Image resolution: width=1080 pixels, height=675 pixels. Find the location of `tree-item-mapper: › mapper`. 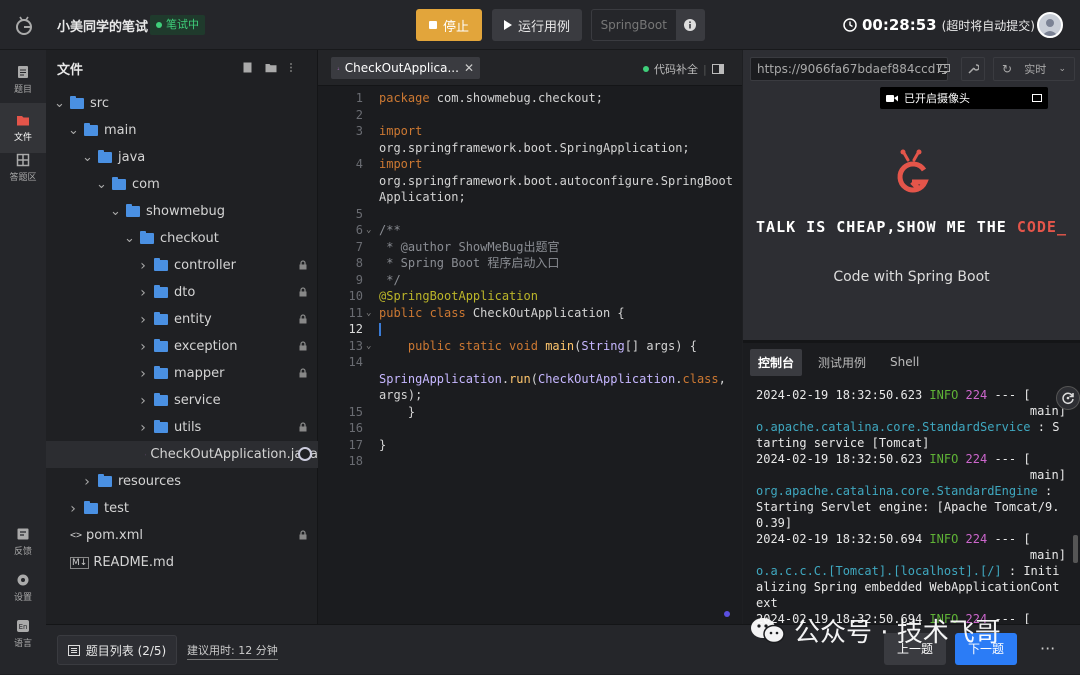

tree-item-mapper: › mapper is located at coordinates (182, 373).